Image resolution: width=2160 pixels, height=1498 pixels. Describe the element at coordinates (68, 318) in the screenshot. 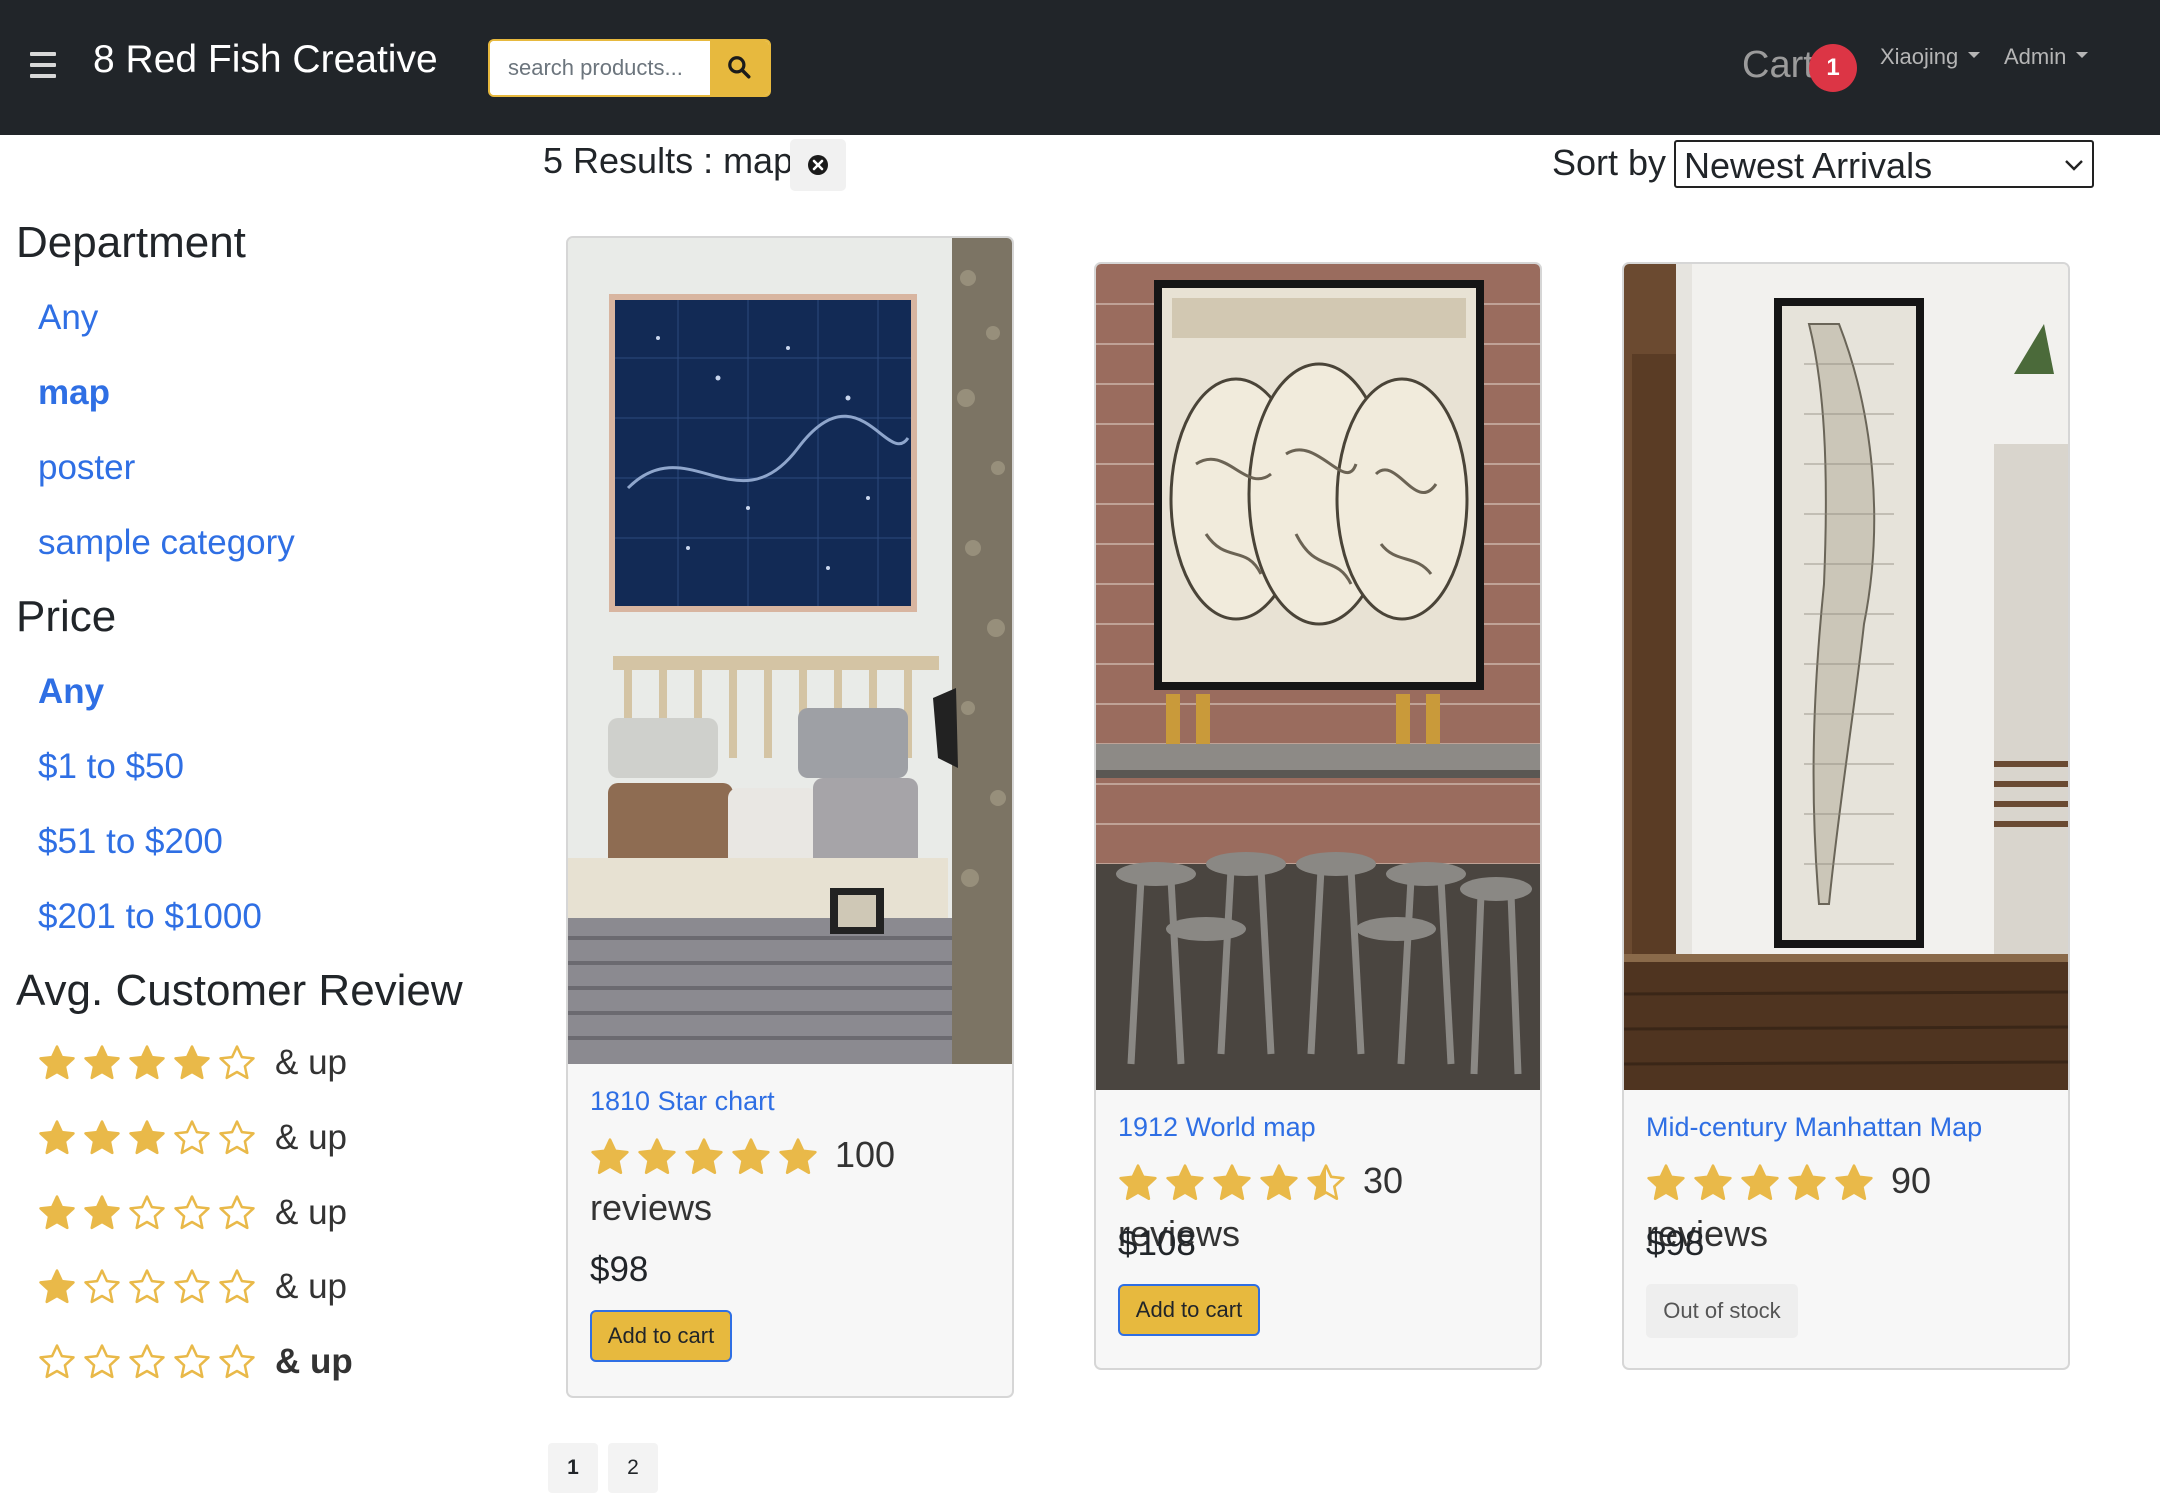

I see `department-any: Any` at that location.